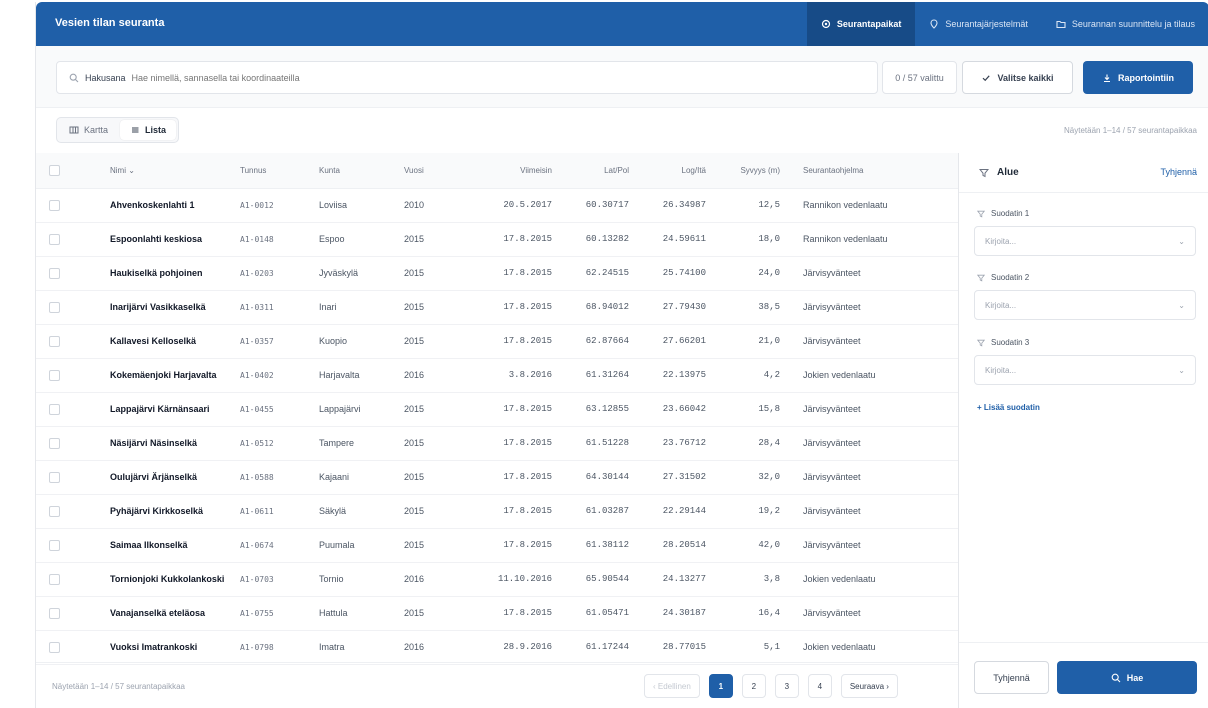 The height and width of the screenshot is (708, 1208). Describe the element at coordinates (743, 443) in the screenshot. I see `cell-depth: 28,4` at that location.